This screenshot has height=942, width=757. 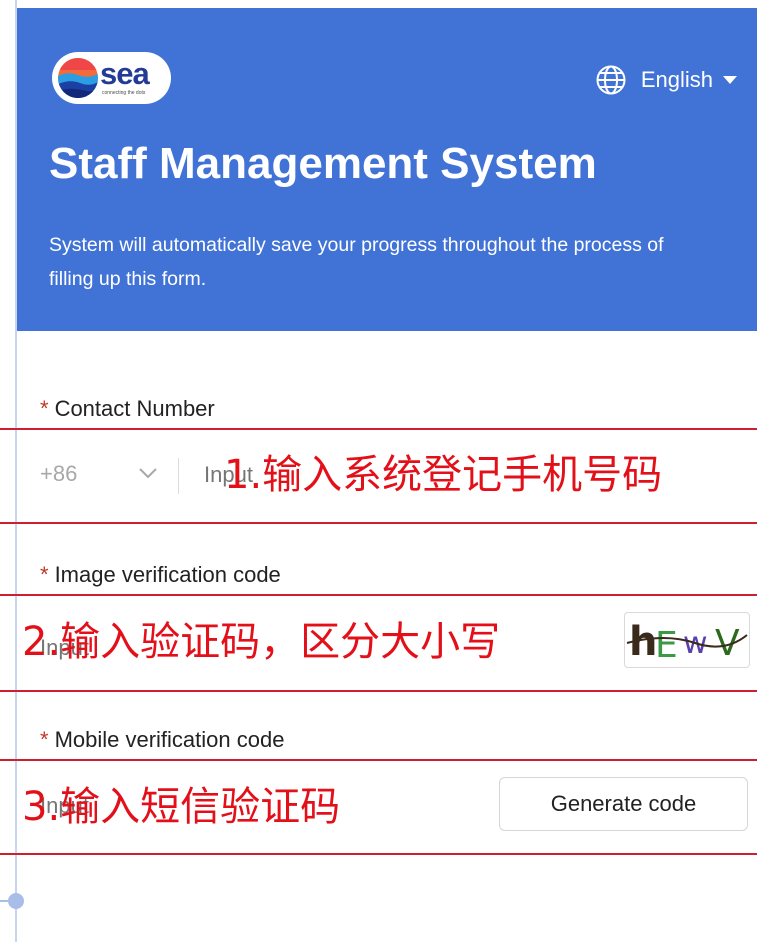 I want to click on image-code-label: * Image verification code, so click(x=160, y=575).